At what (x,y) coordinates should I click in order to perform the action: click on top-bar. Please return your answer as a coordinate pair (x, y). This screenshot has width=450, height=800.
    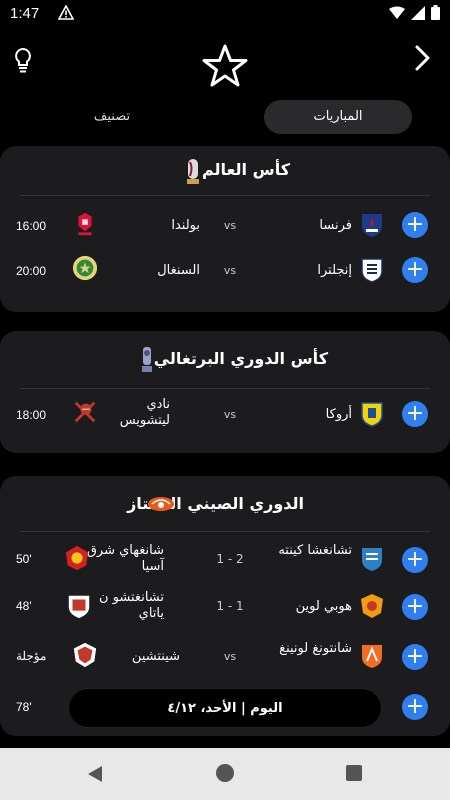
    Looking at the image, I should click on (225, 62).